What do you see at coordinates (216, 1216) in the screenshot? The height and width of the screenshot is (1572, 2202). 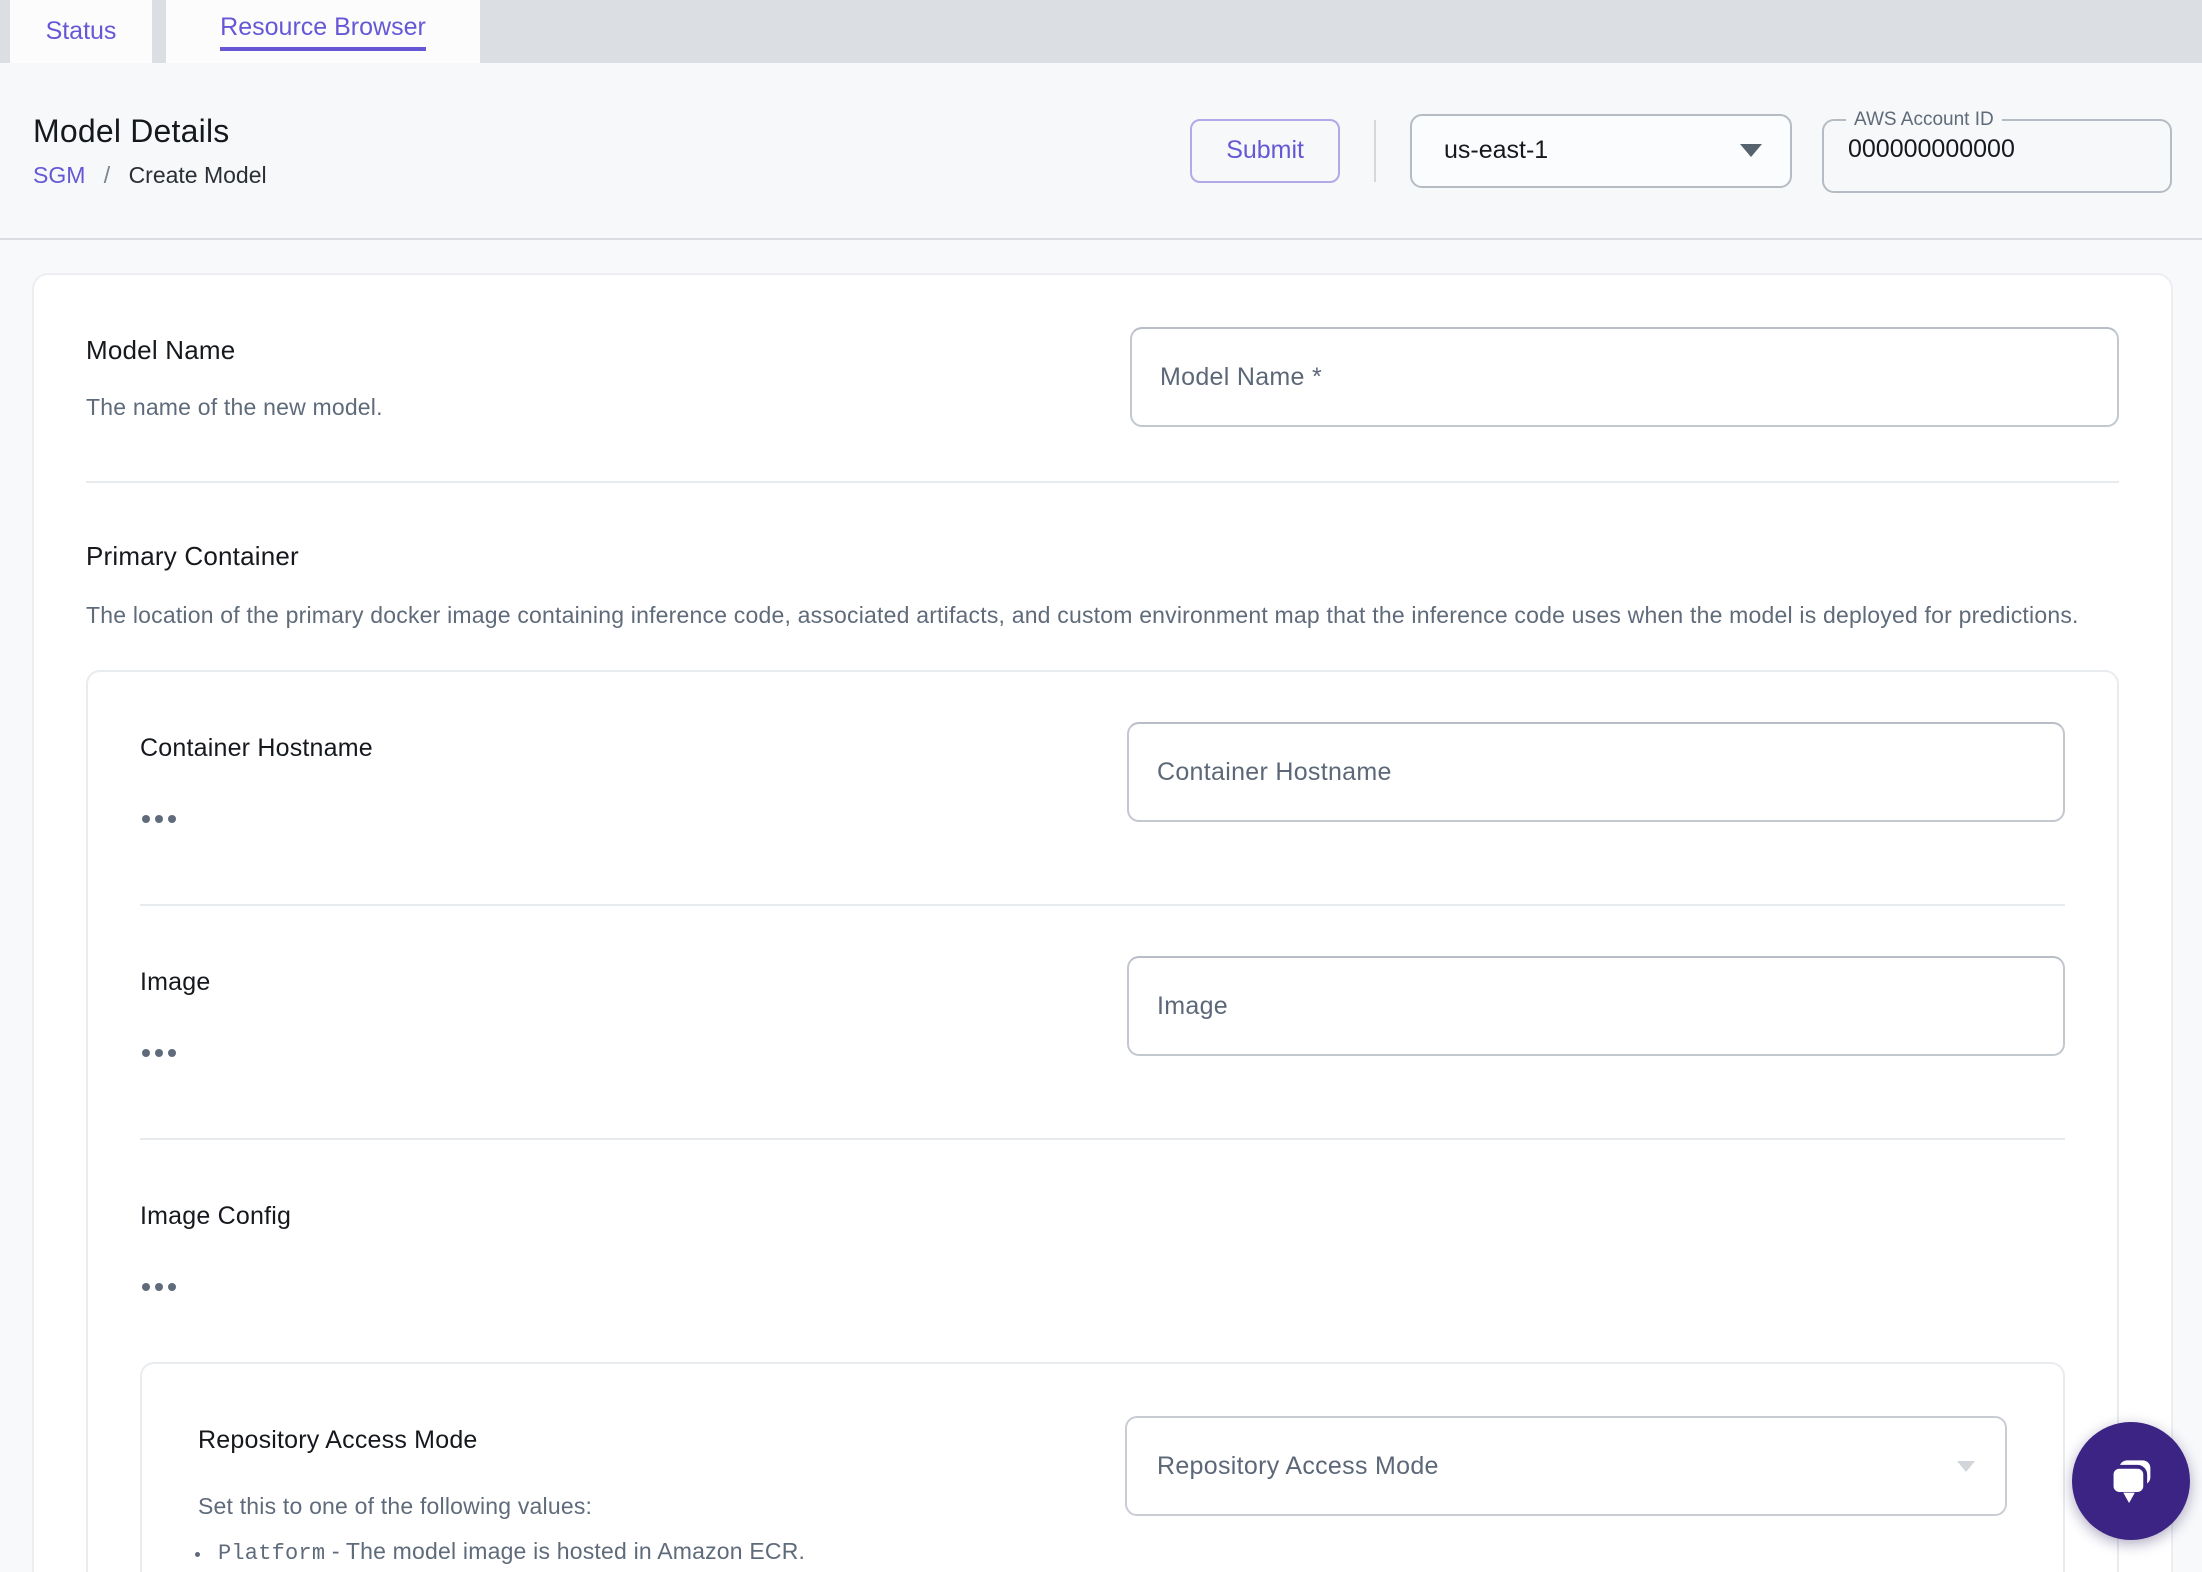 I see `image-config-heading: Image Config` at bounding box center [216, 1216].